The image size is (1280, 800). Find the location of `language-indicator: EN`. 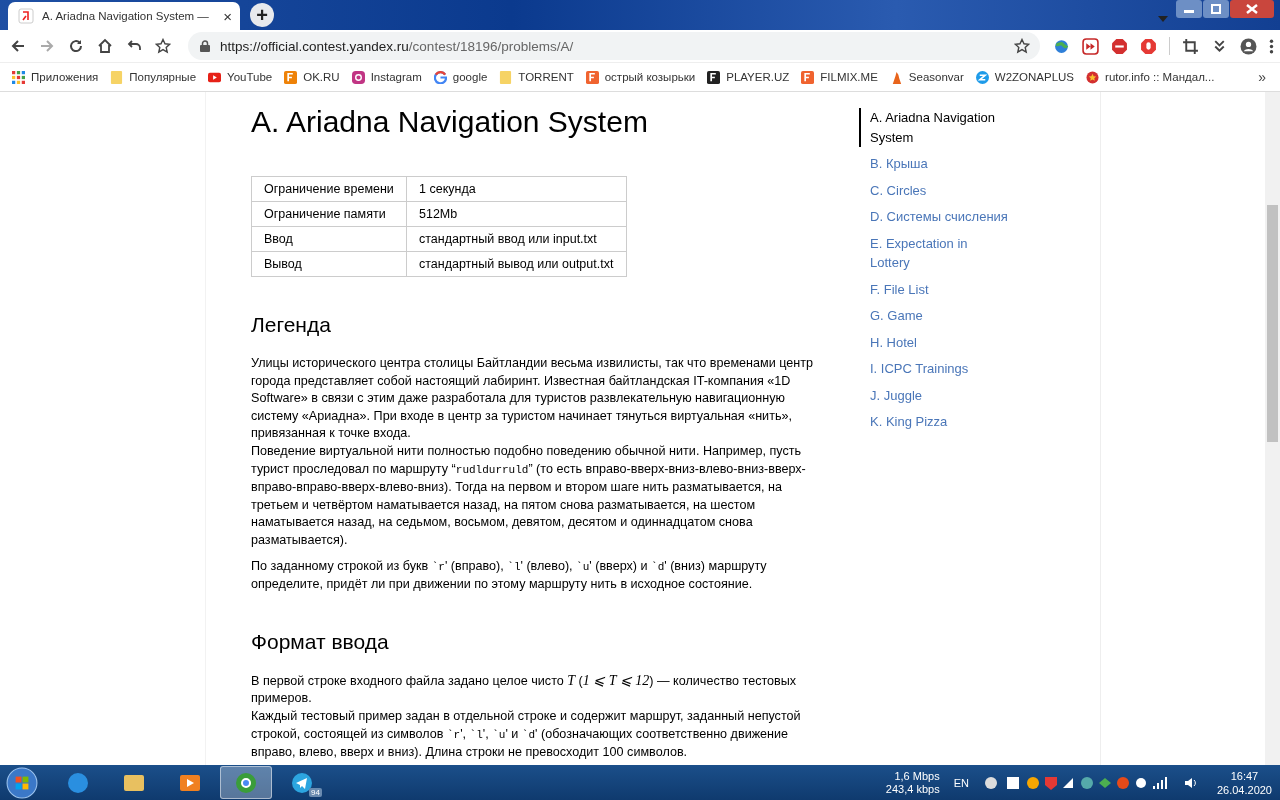

language-indicator: EN is located at coordinates (961, 782).